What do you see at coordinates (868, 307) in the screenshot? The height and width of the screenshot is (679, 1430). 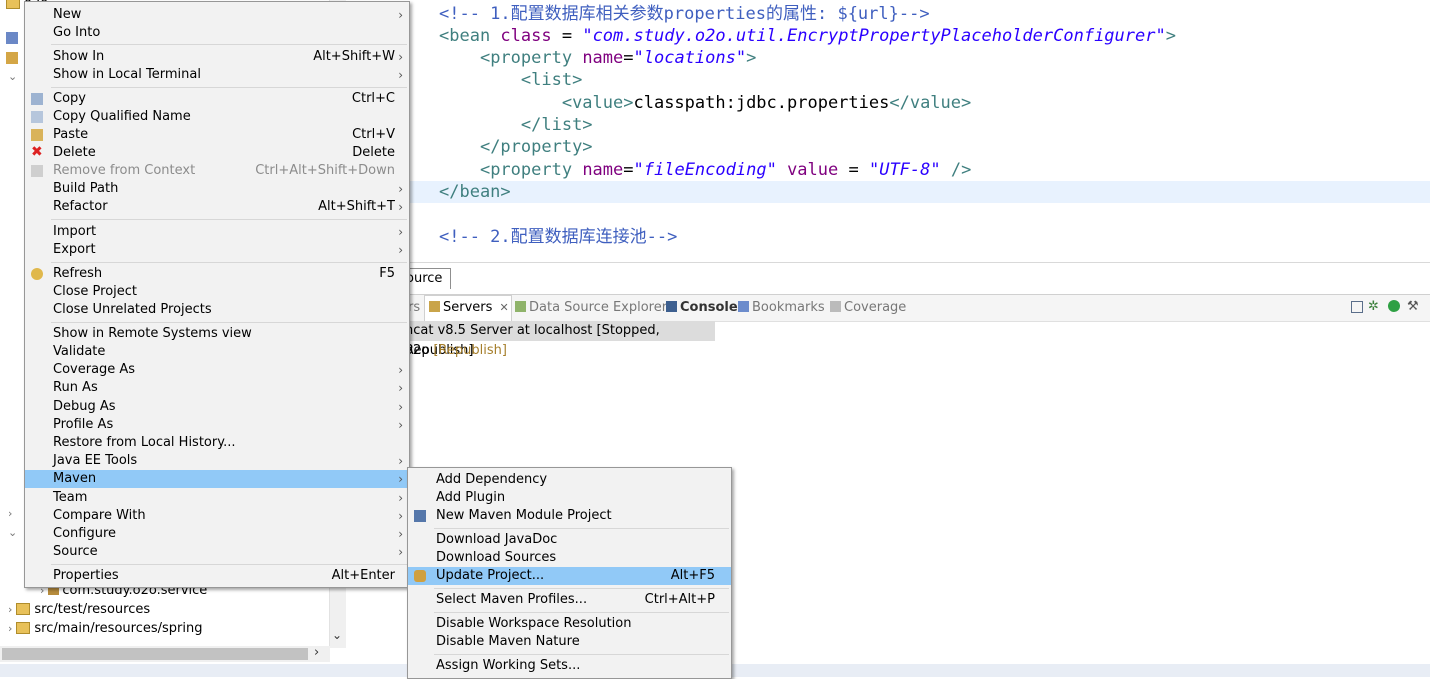 I see `tab-coverage: Coverage` at bounding box center [868, 307].